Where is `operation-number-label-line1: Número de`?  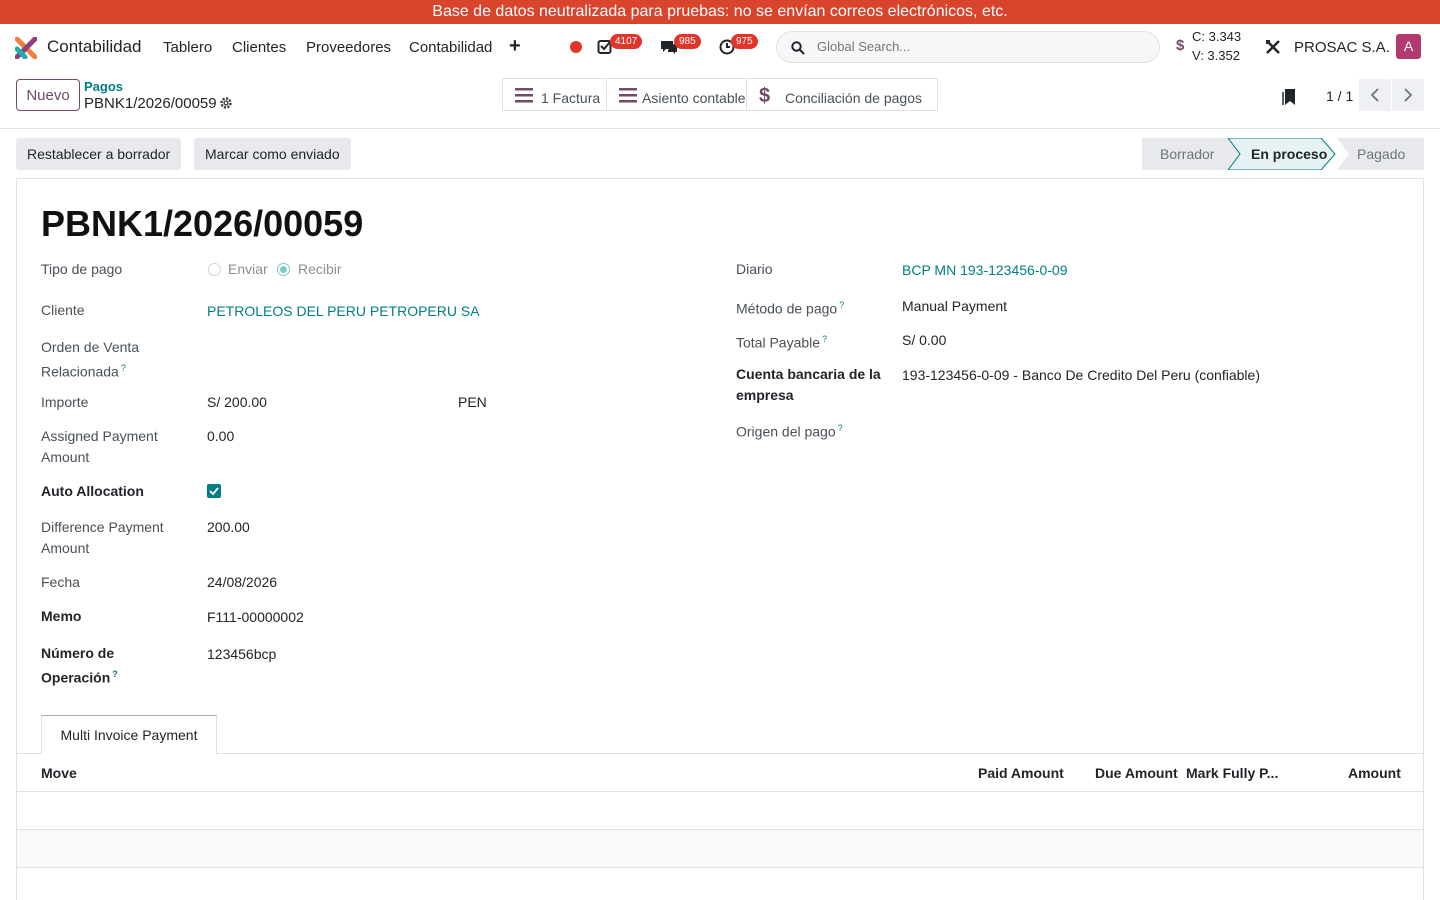
operation-number-label-line1: Número de is located at coordinates (78, 653).